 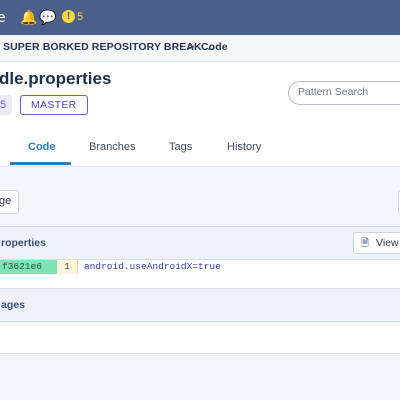 What do you see at coordinates (209, 266) in the screenshot?
I see `code-value: true` at bounding box center [209, 266].